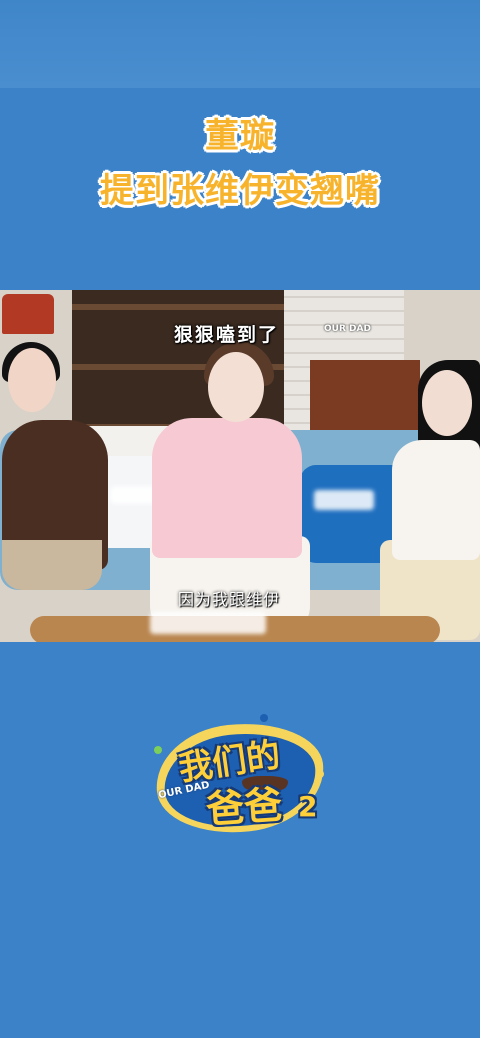  I want to click on subtitle-bottom: 因为我跟维伊, so click(229, 599).